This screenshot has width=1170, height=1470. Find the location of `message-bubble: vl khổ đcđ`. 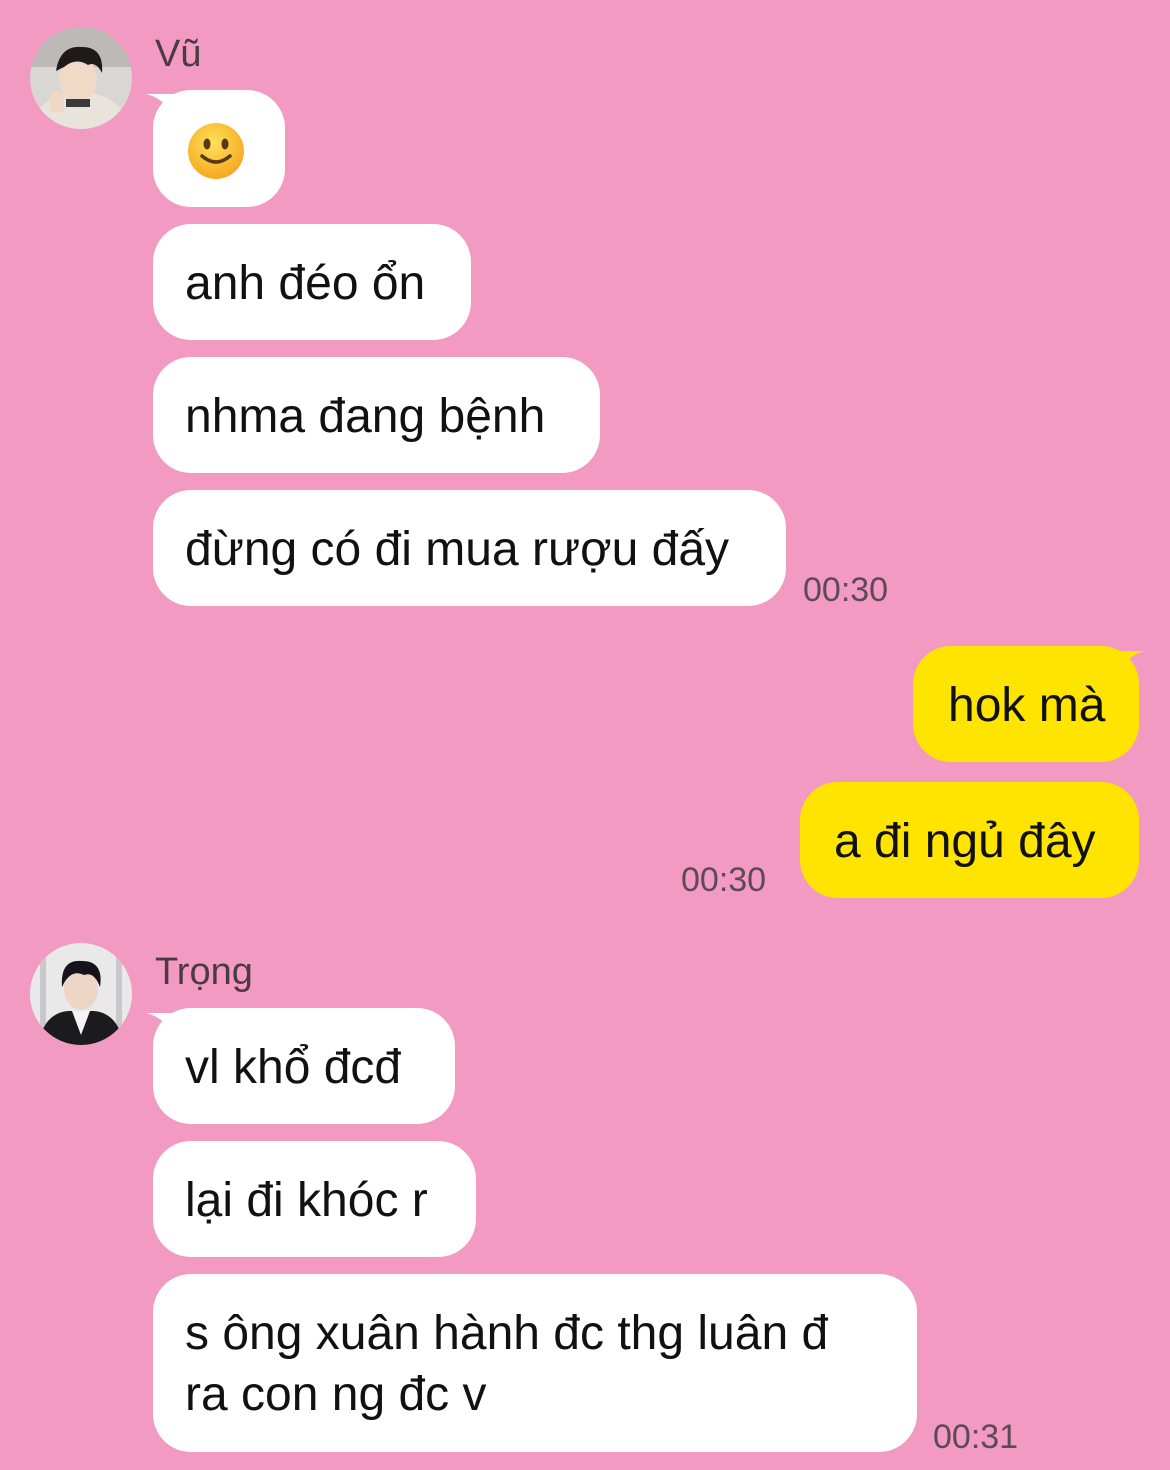

message-bubble: vl khổ đcđ is located at coordinates (304, 1066).